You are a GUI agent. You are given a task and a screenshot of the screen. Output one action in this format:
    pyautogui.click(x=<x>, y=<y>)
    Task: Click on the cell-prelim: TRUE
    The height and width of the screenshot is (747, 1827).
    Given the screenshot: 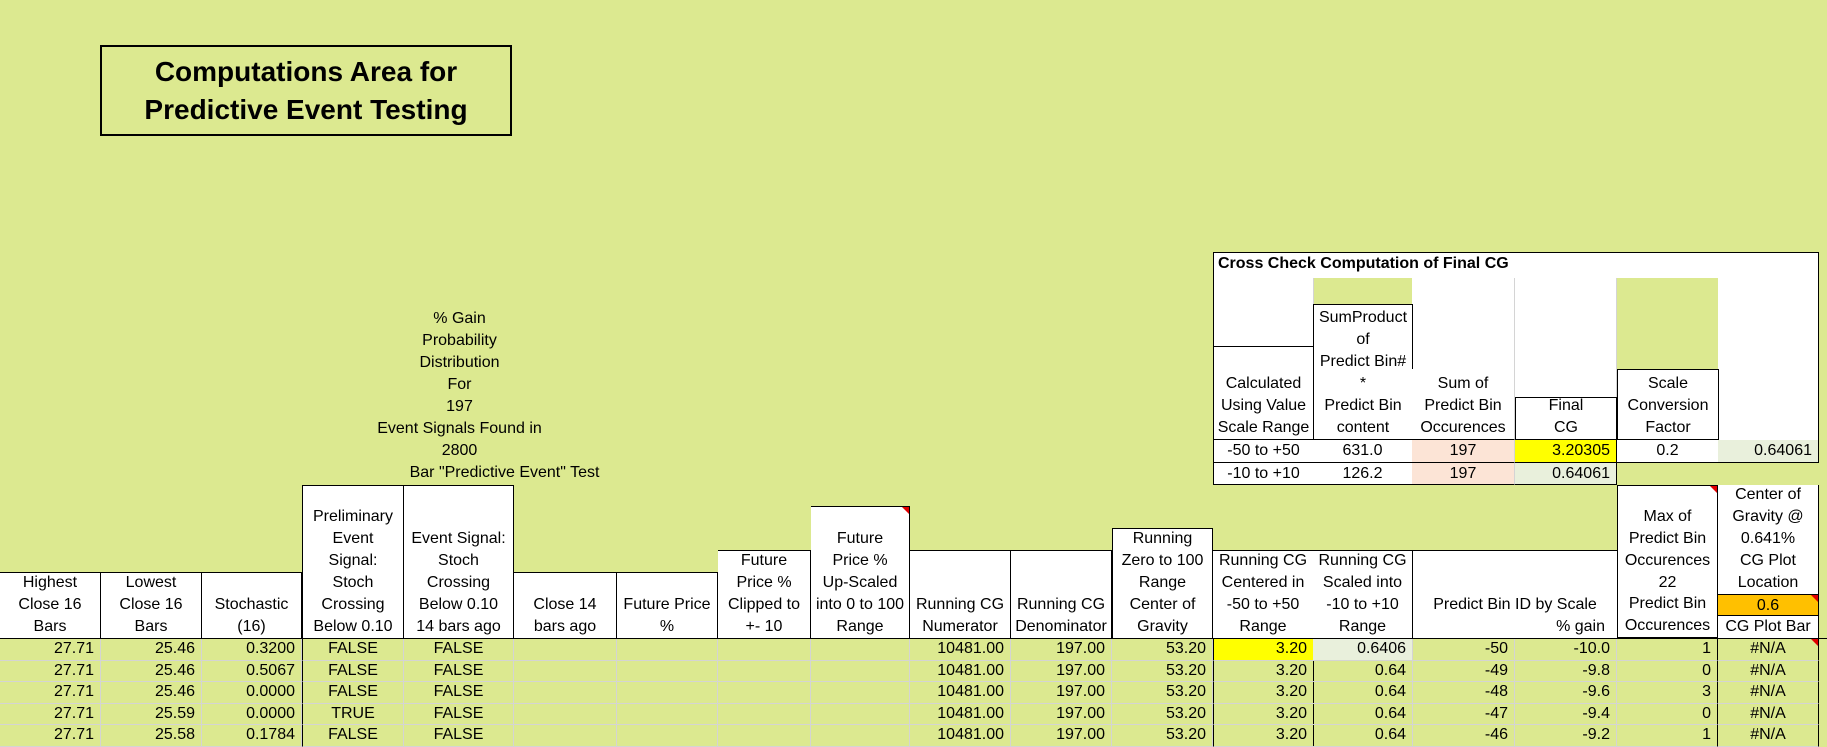 What is the action you would take?
    pyautogui.click(x=353, y=714)
    